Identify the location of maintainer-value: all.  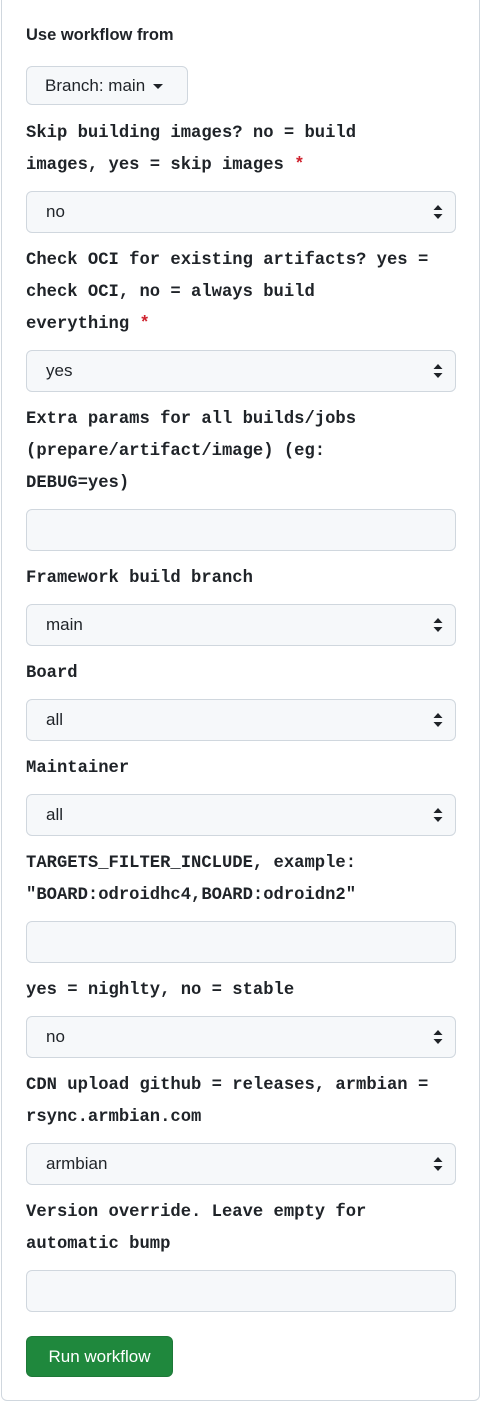
(55, 814).